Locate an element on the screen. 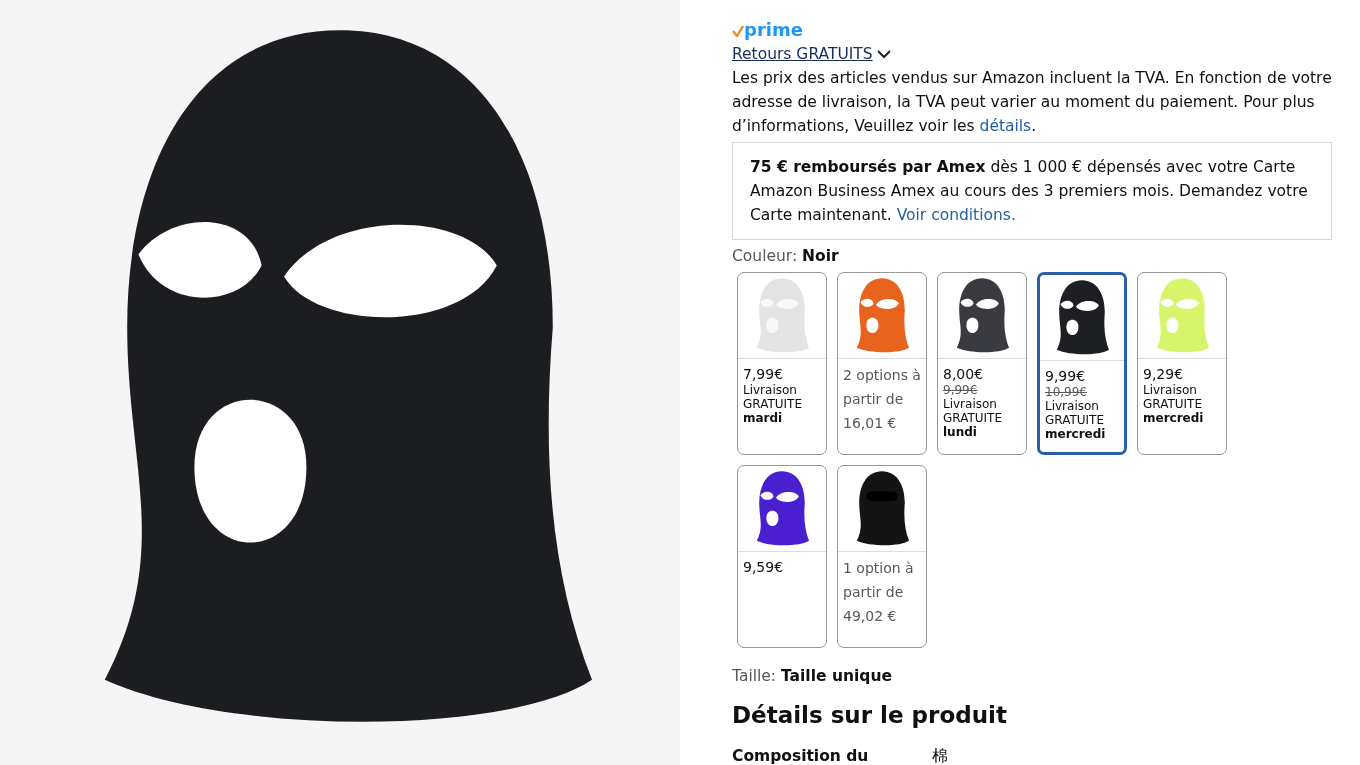  color-label: Couleur: Noir is located at coordinates (786, 256).